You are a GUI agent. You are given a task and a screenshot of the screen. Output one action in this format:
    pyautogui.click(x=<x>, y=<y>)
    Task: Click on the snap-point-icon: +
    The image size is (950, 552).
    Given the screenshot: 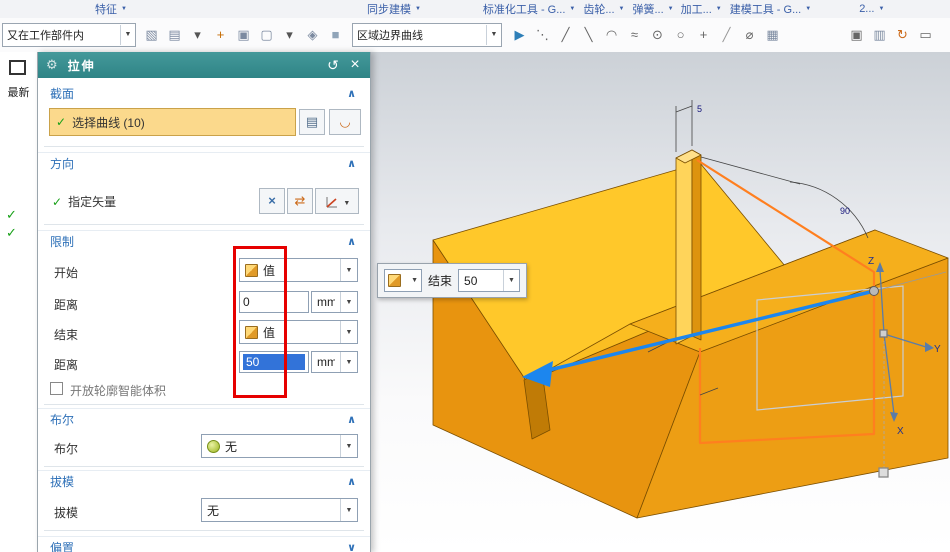 What is the action you would take?
    pyautogui.click(x=220, y=34)
    